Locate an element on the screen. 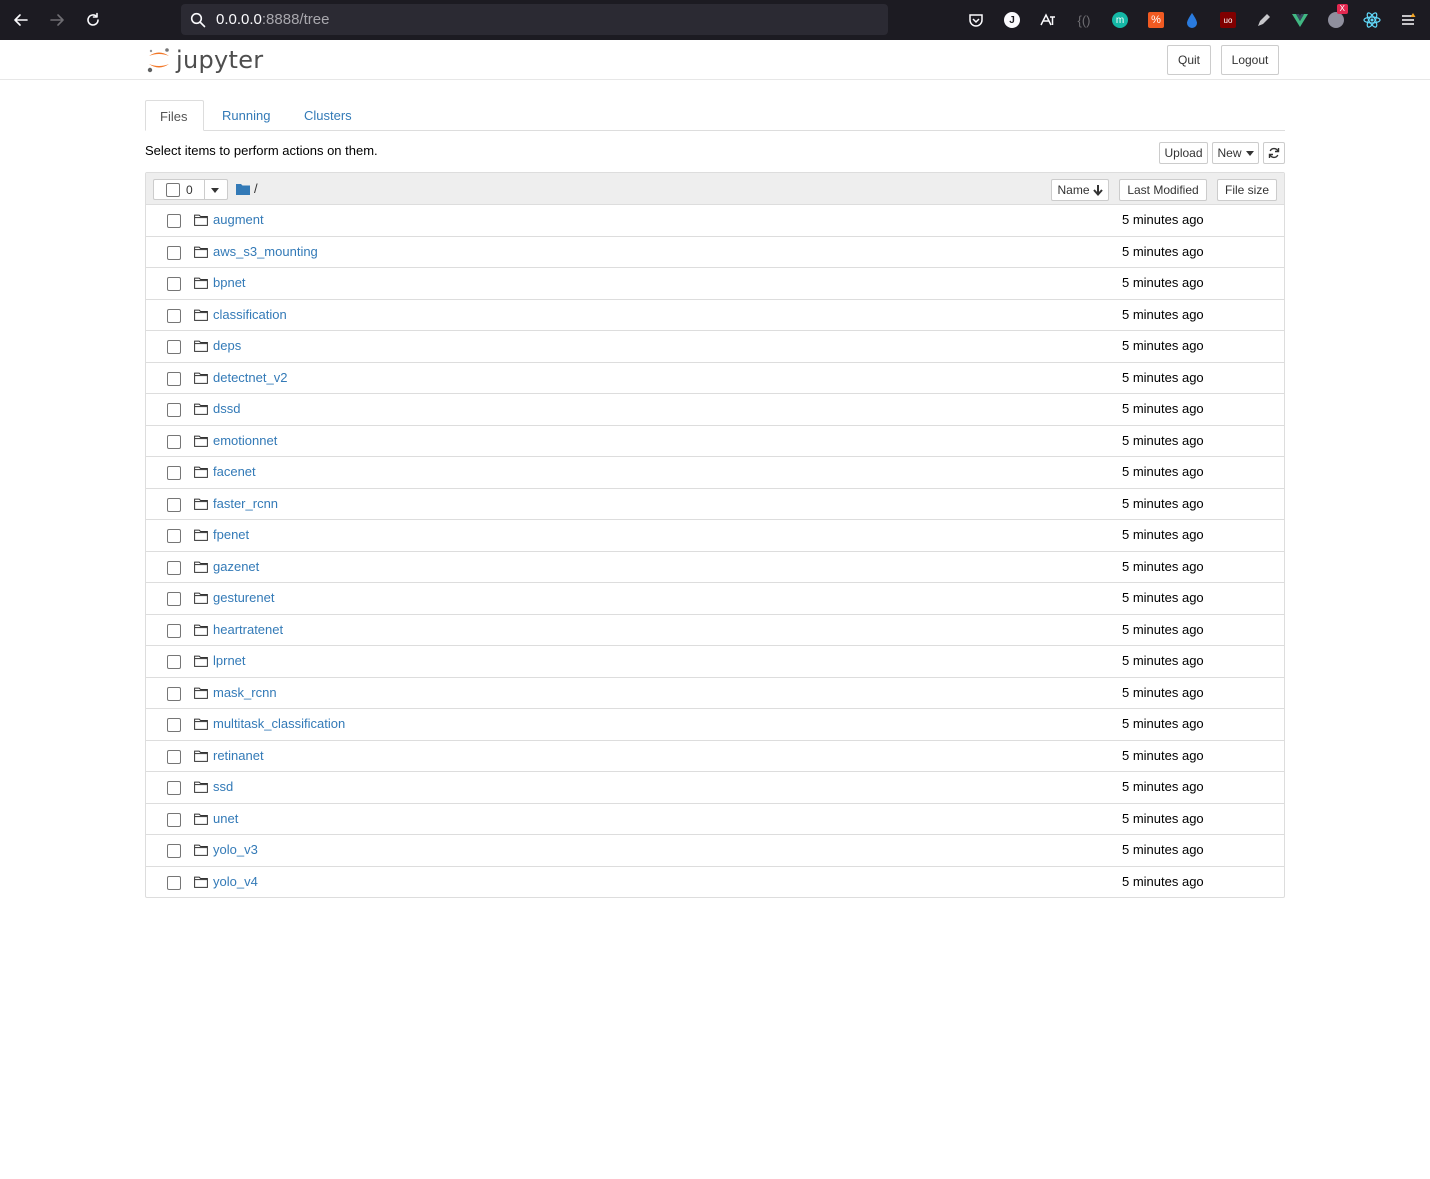 Image resolution: width=1430 pixels, height=1179 pixels. file-name-link: bpnet is located at coordinates (229, 282).